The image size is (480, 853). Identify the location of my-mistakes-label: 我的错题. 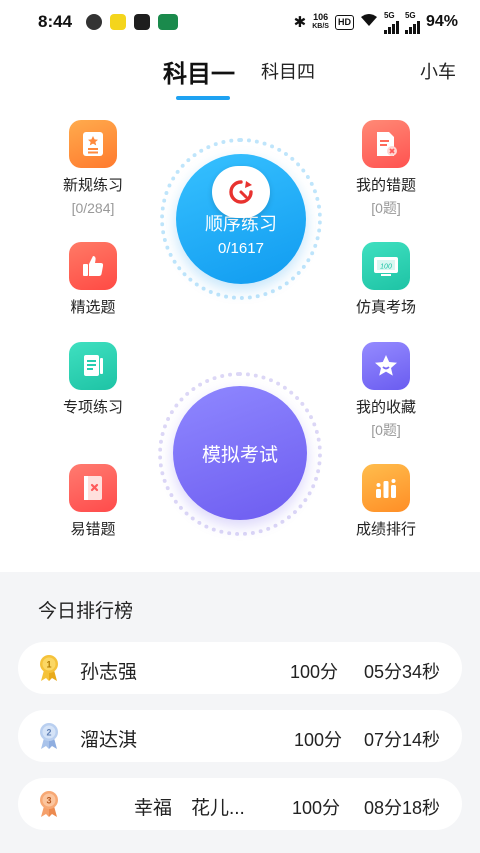
(385, 185).